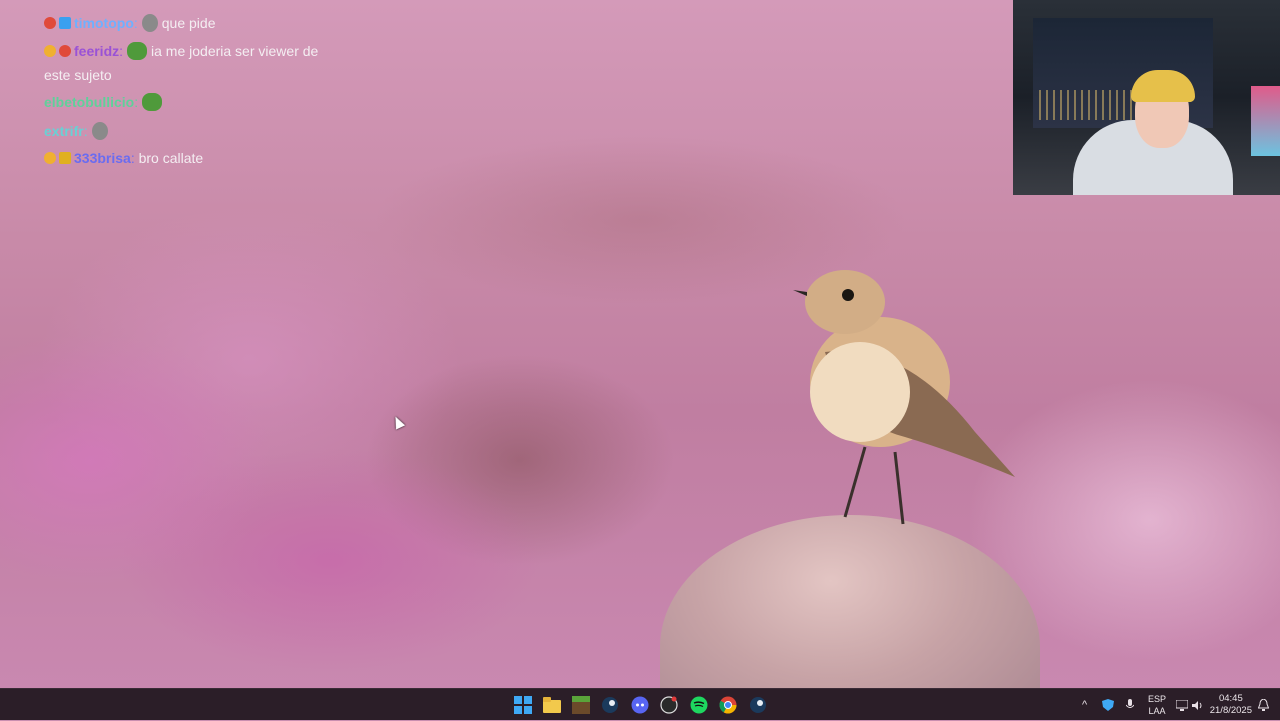 Image resolution: width=1280 pixels, height=721 pixels. I want to click on taskbar-clock: 04:45 21/8/2025, so click(1231, 705).